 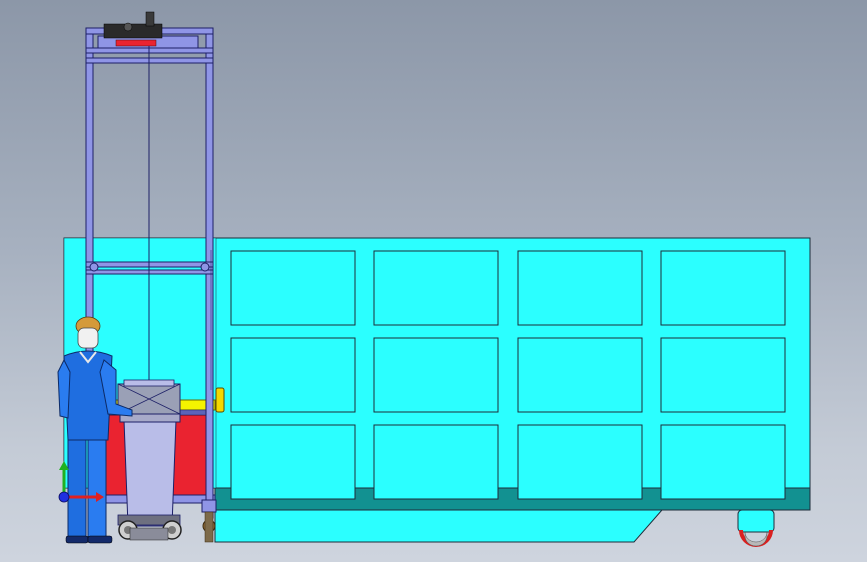 I want to click on worker-arm-left, so click(x=64, y=388).